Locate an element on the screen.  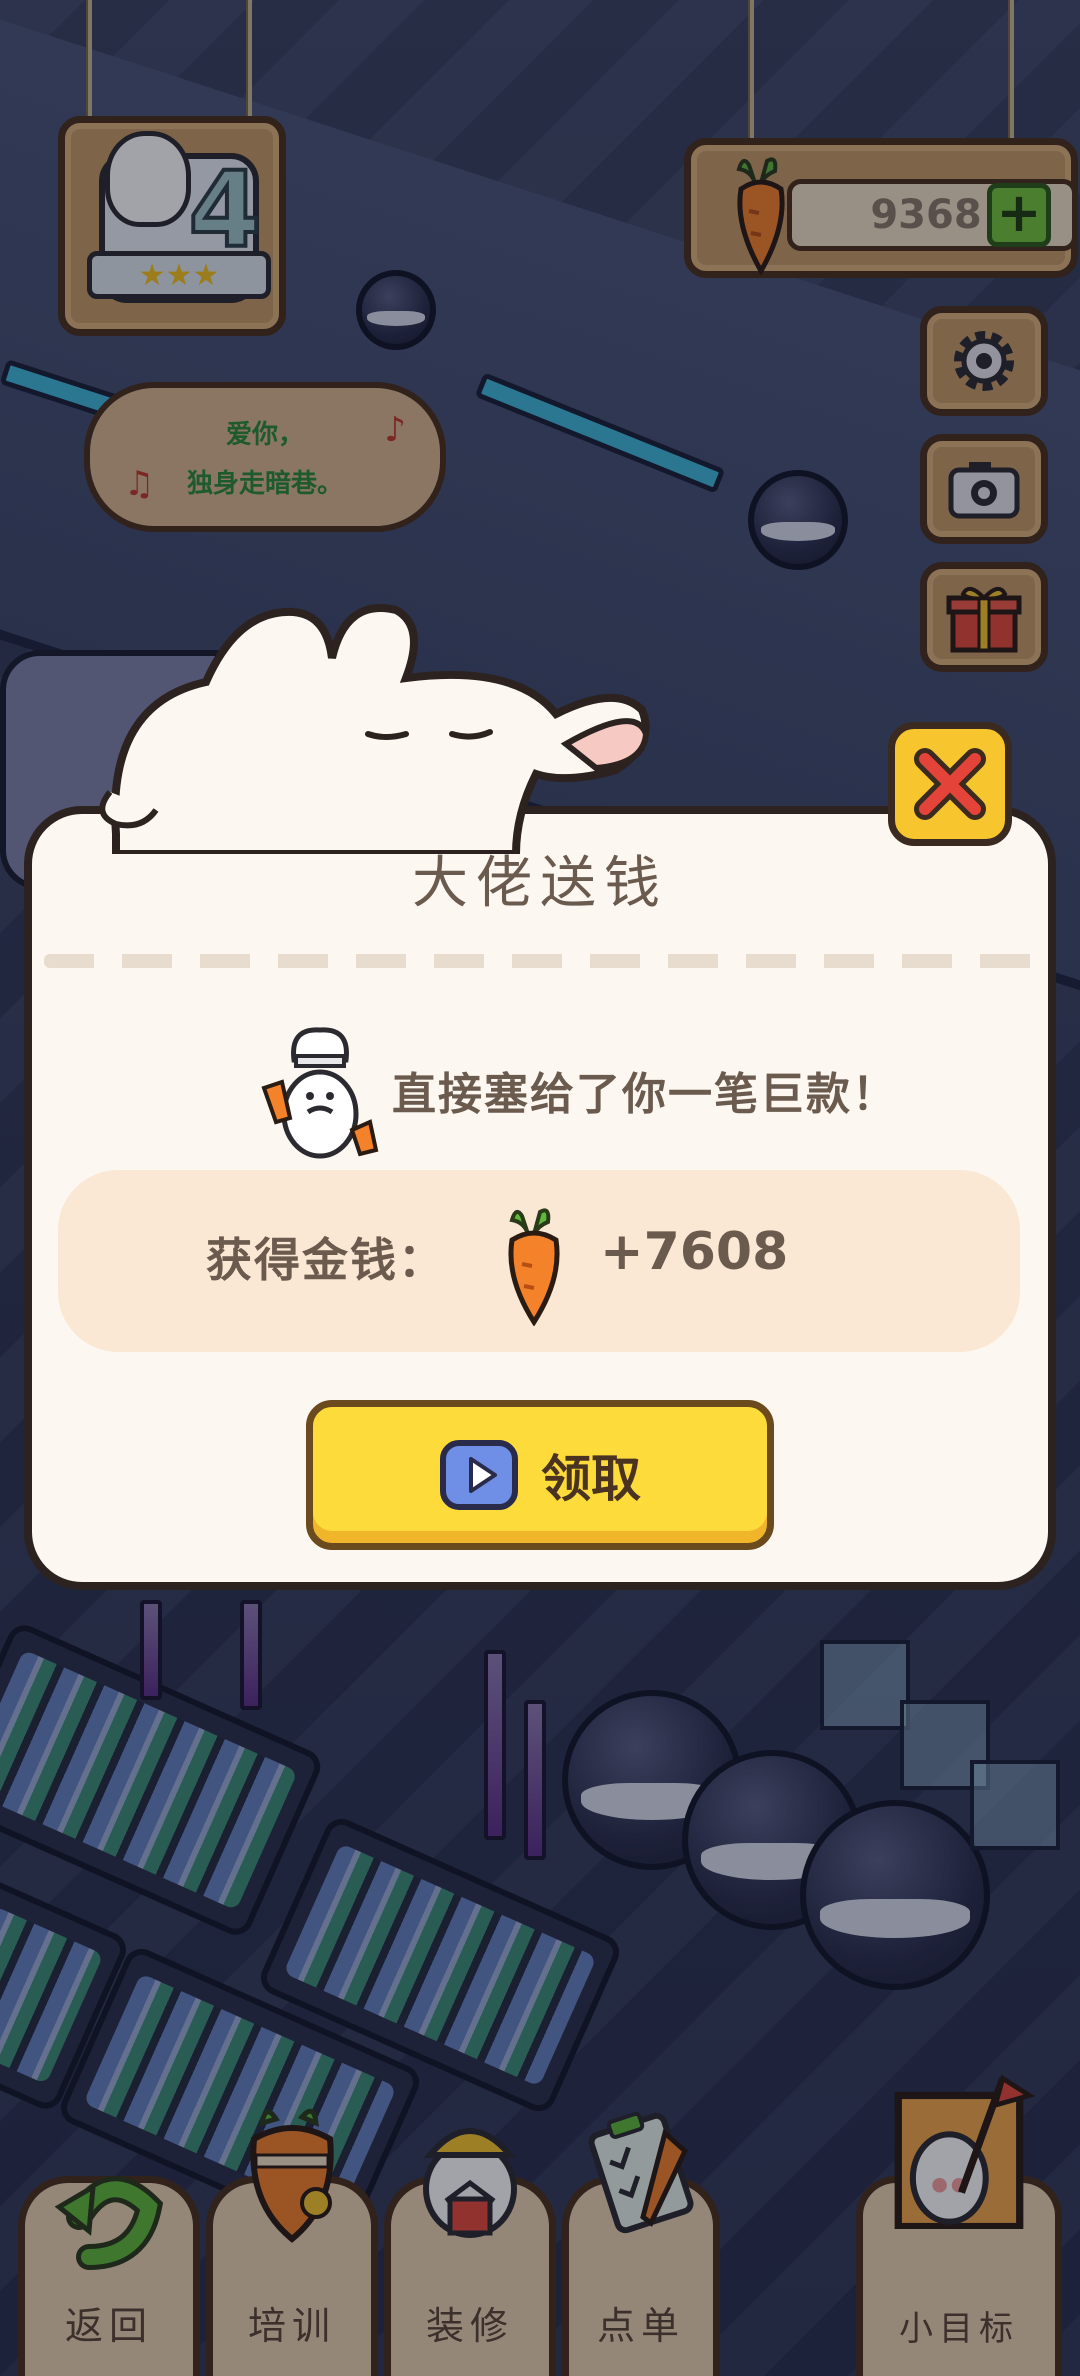
claim-label: 领取 is located at coordinates (591, 1479).